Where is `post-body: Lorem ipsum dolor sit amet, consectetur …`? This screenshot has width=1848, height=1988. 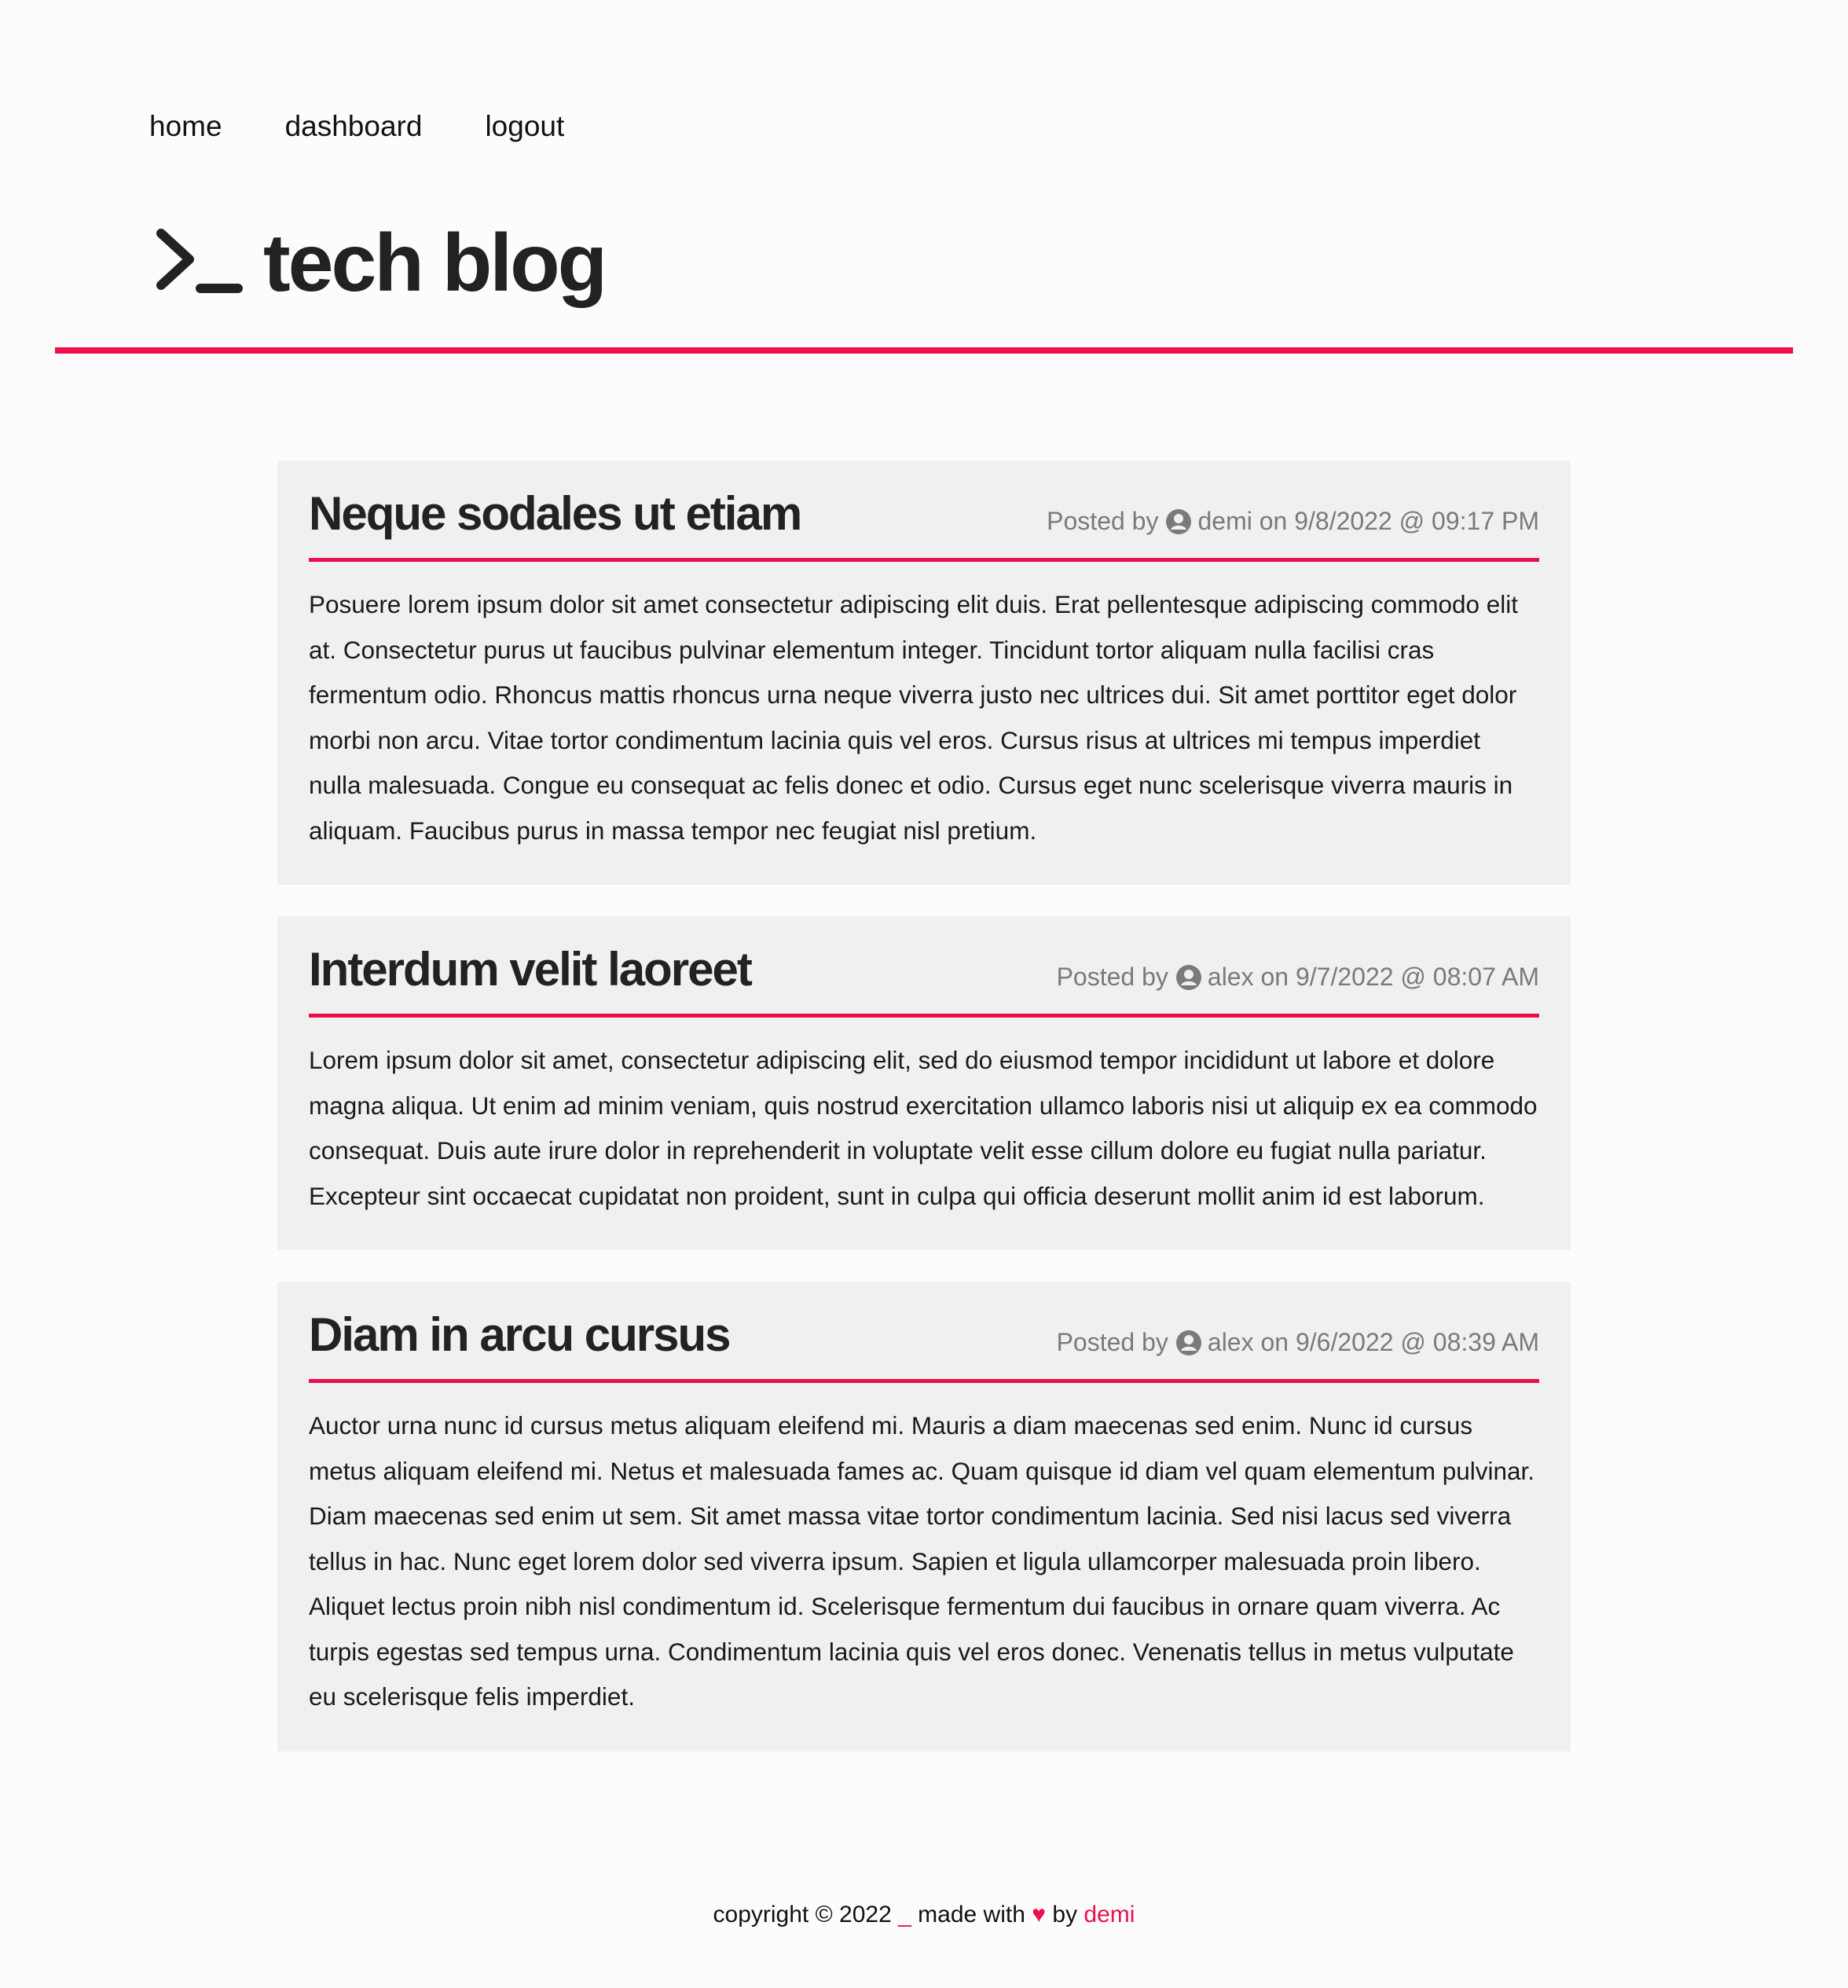 post-body: Lorem ipsum dolor sit amet, consectetur … is located at coordinates (923, 1128).